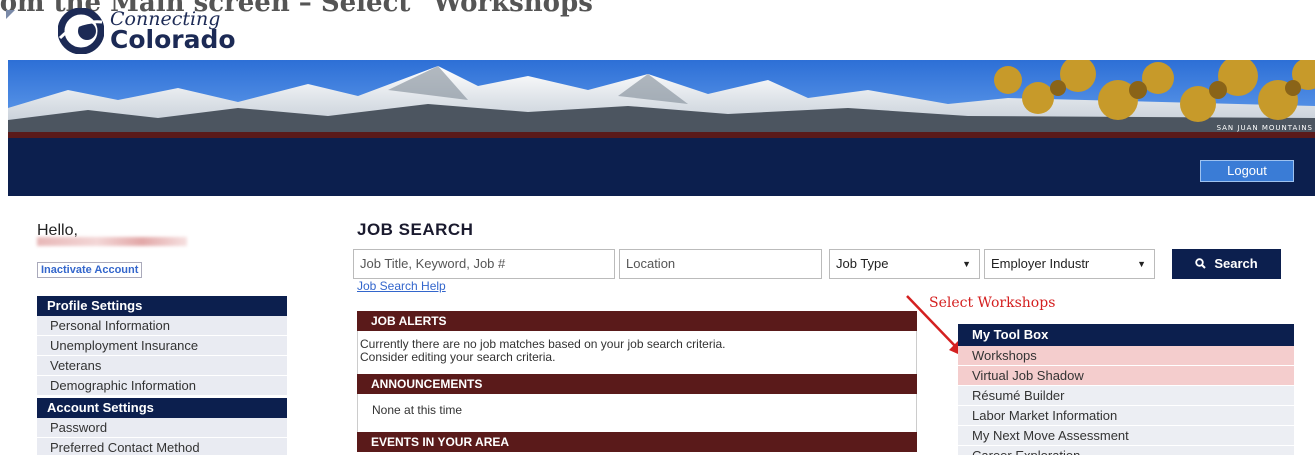  I want to click on location-input: Location, so click(720, 264).